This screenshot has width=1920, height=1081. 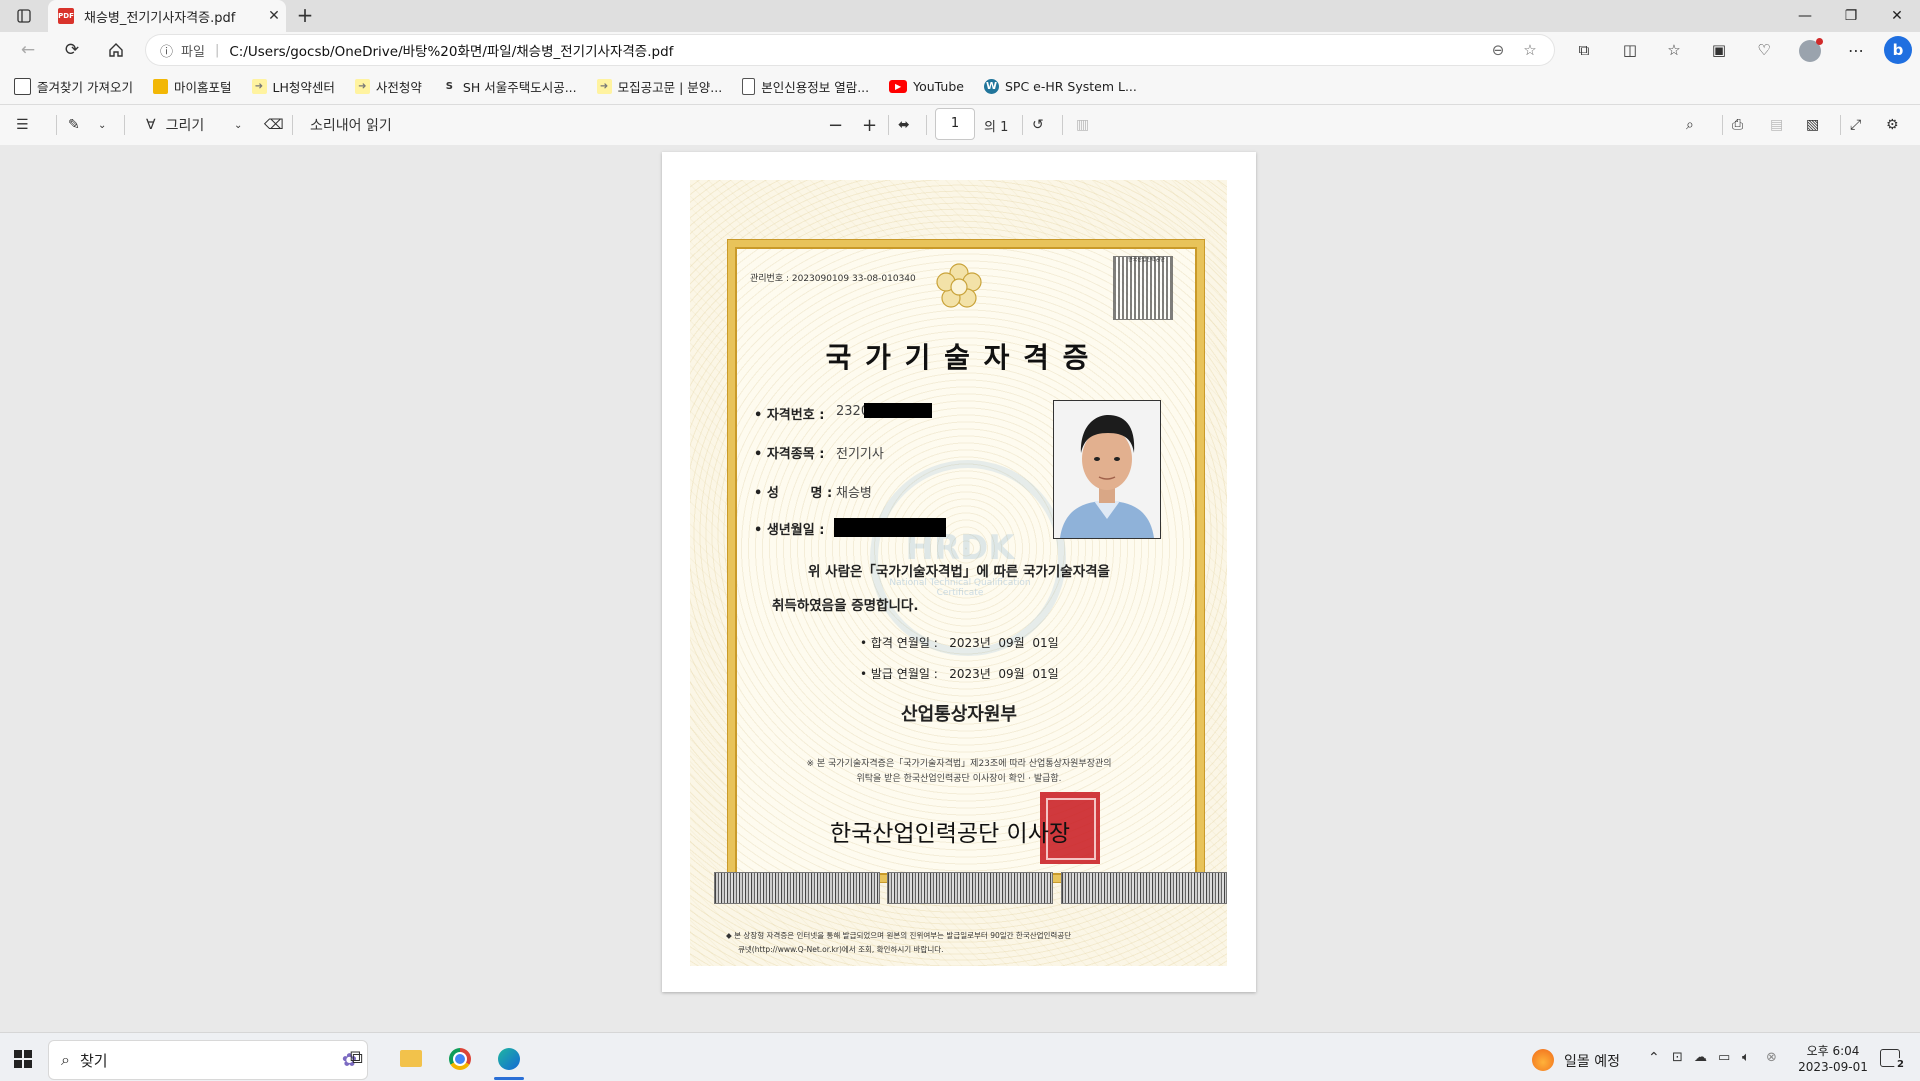 What do you see at coordinates (1630, 50) in the screenshot?
I see `split-screen-icon: ◫` at bounding box center [1630, 50].